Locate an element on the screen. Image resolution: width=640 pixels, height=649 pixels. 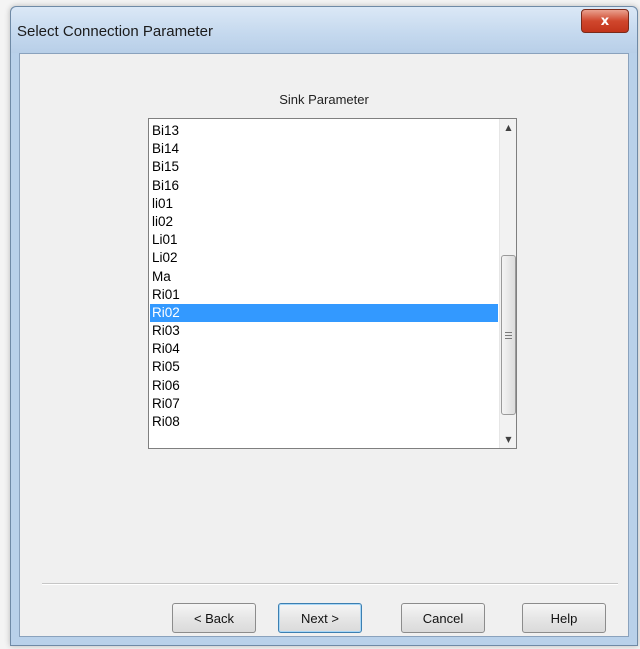
list-item: Ri03 is located at coordinates (324, 331).